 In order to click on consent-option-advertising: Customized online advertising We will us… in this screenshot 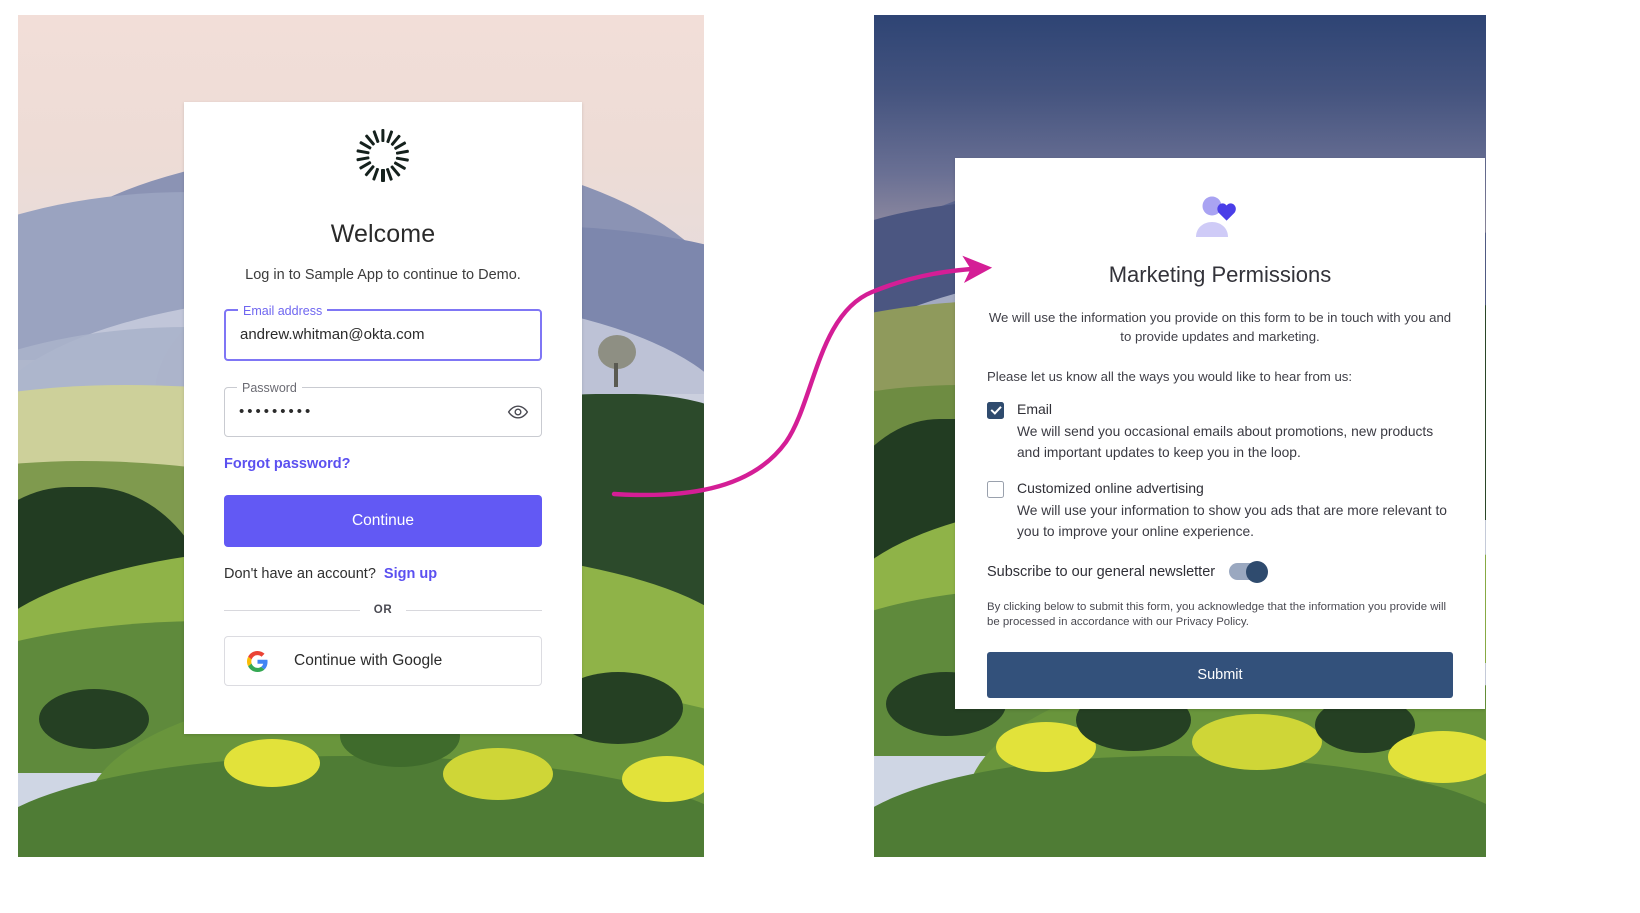, I will do `click(1220, 510)`.